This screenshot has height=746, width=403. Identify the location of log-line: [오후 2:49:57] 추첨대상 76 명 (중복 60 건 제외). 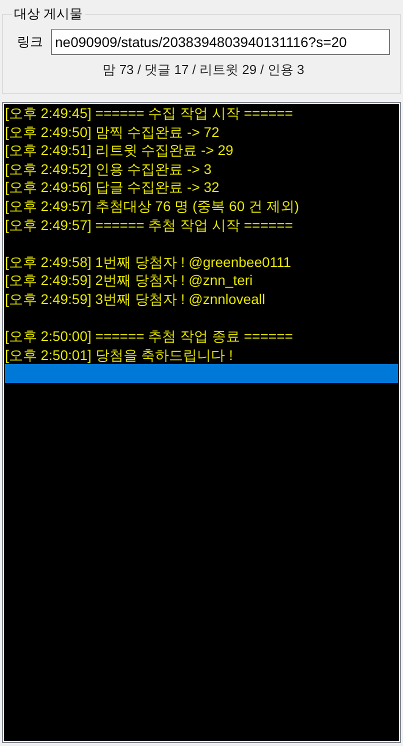
(201, 206).